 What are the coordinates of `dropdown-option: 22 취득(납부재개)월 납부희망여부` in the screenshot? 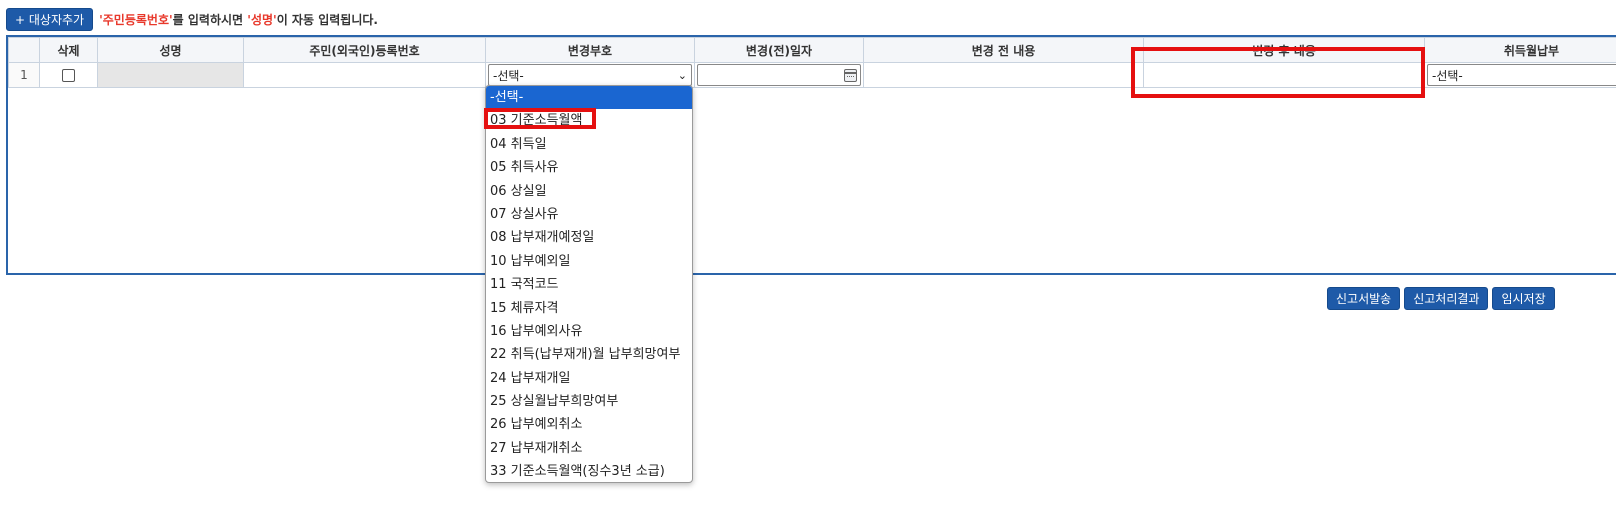 It's located at (589, 354).